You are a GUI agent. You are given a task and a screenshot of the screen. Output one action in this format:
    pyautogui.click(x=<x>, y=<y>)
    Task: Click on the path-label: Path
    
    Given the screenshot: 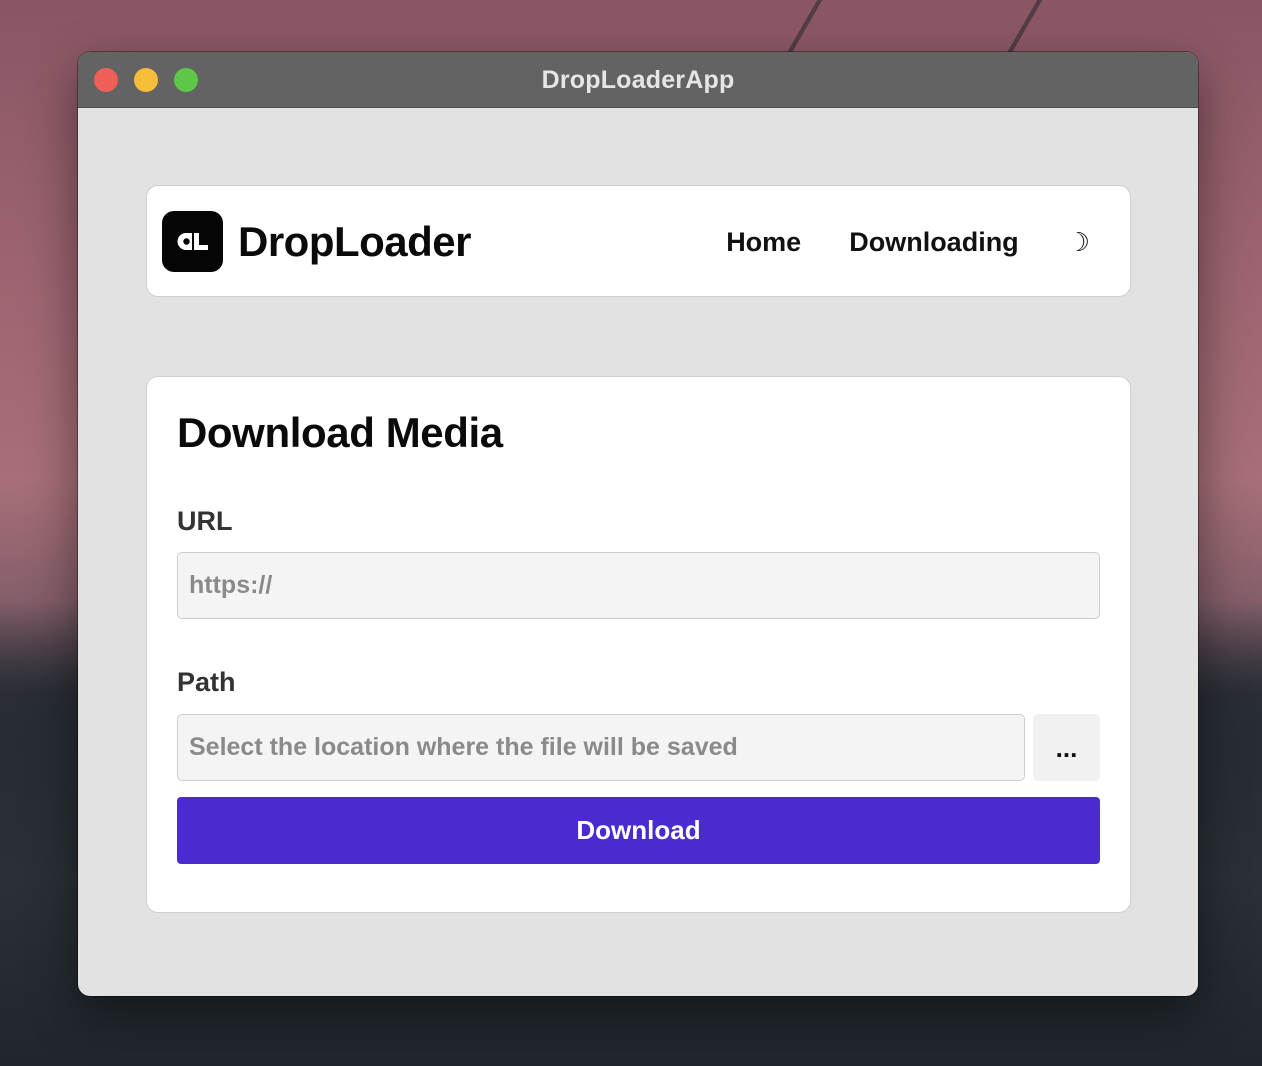 What is the action you would take?
    pyautogui.click(x=206, y=682)
    